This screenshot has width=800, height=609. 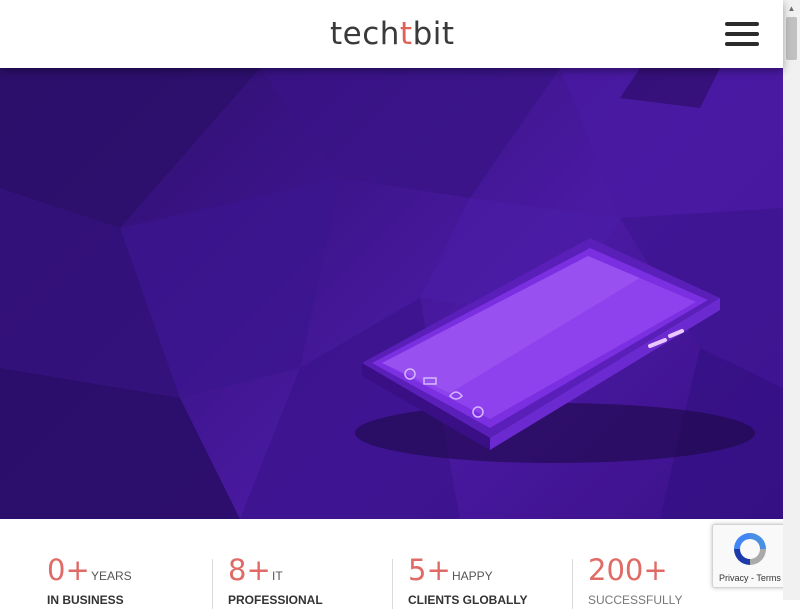 What do you see at coordinates (768, 578) in the screenshot?
I see `terms-link: Terms` at bounding box center [768, 578].